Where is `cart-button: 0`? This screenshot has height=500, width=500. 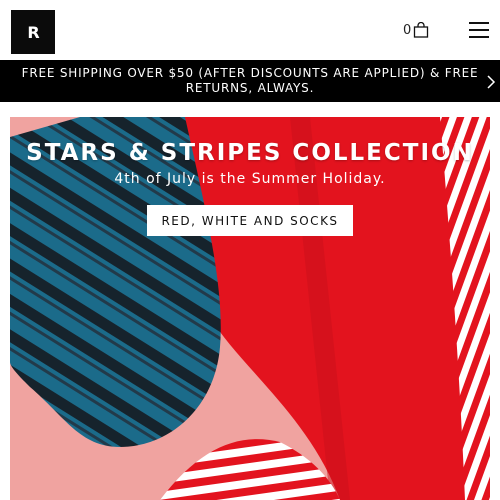 cart-button: 0 is located at coordinates (416, 30).